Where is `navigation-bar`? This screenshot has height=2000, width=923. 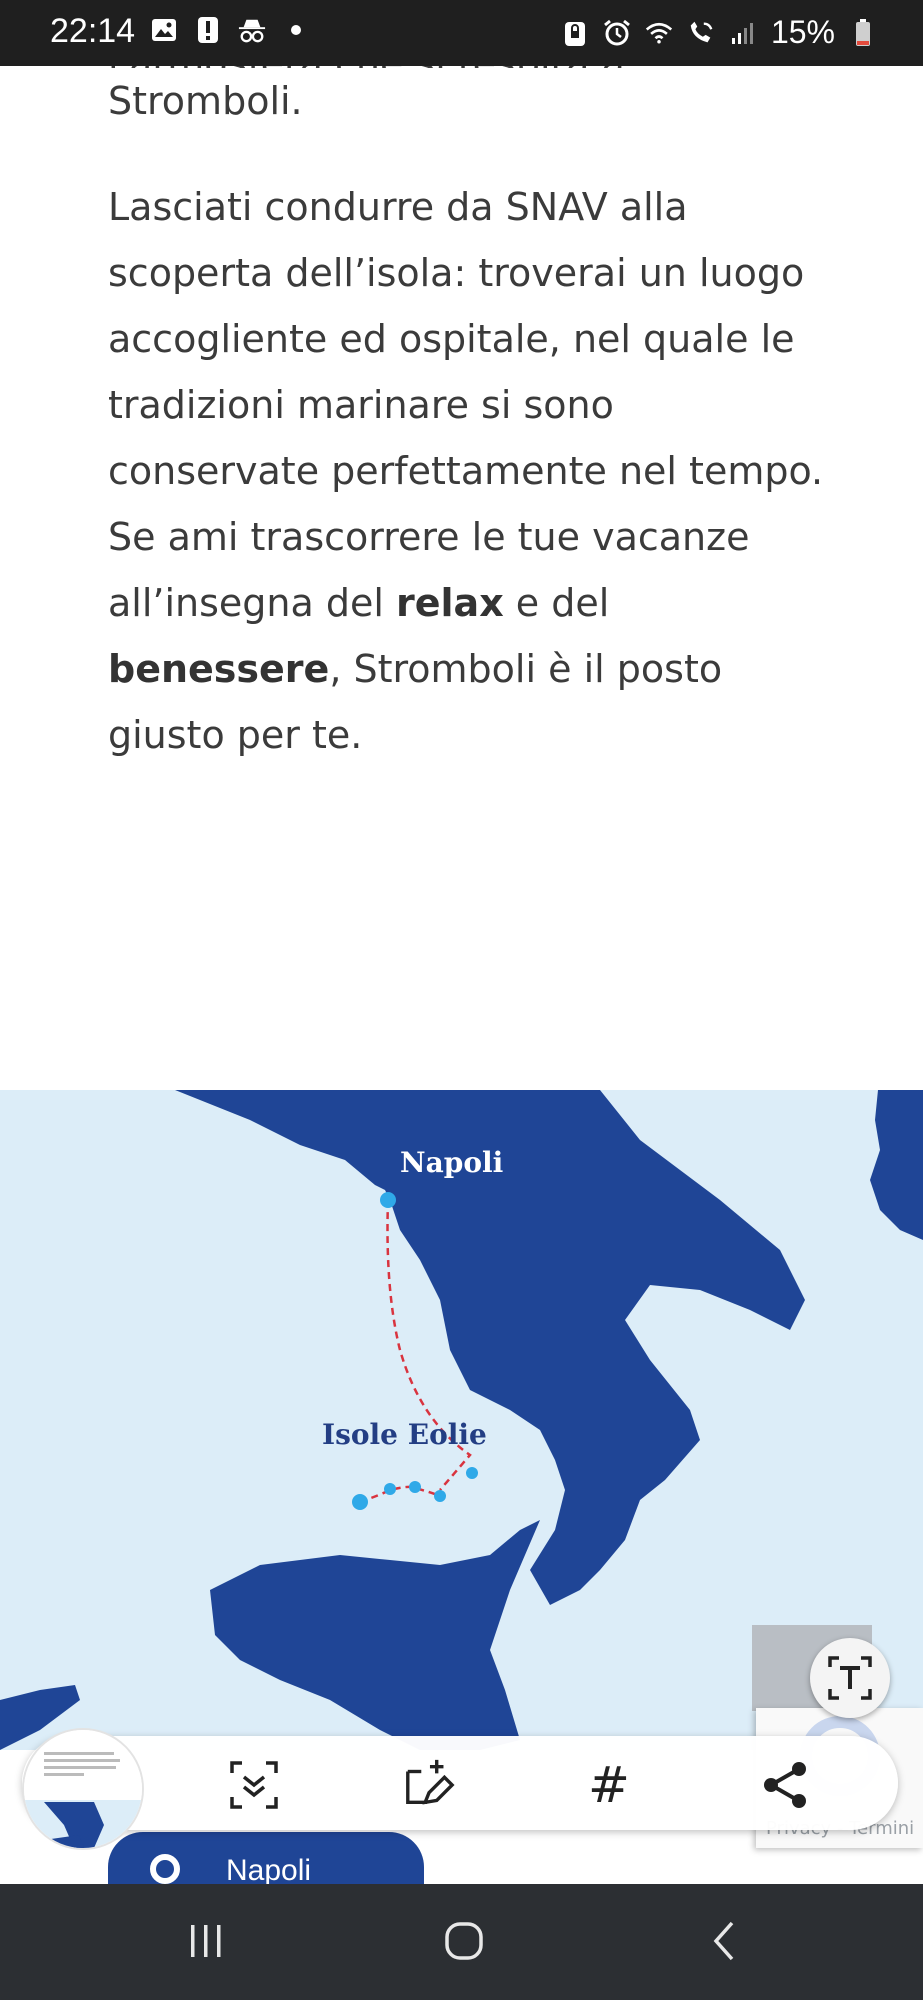 navigation-bar is located at coordinates (461, 1942).